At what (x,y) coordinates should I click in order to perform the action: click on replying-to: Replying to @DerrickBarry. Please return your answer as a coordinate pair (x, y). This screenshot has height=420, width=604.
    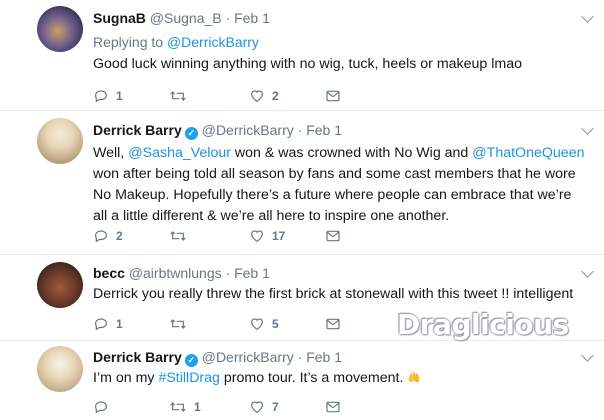
    Looking at the image, I should click on (176, 42).